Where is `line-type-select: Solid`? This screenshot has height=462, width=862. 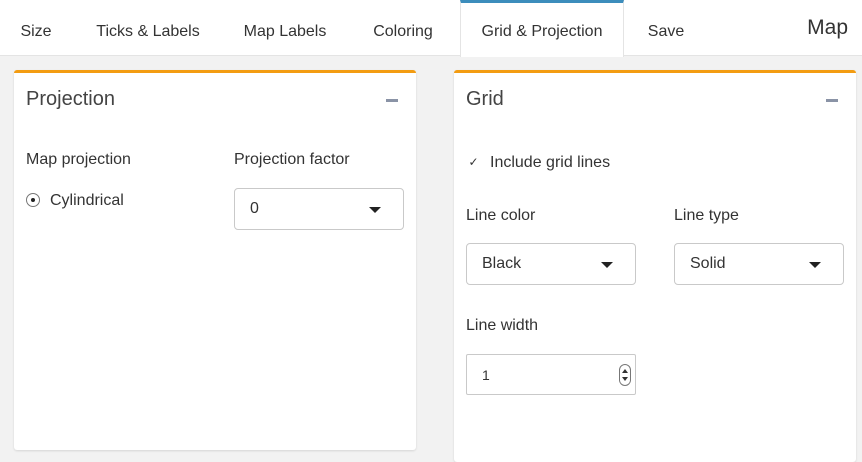 line-type-select: Solid is located at coordinates (759, 264).